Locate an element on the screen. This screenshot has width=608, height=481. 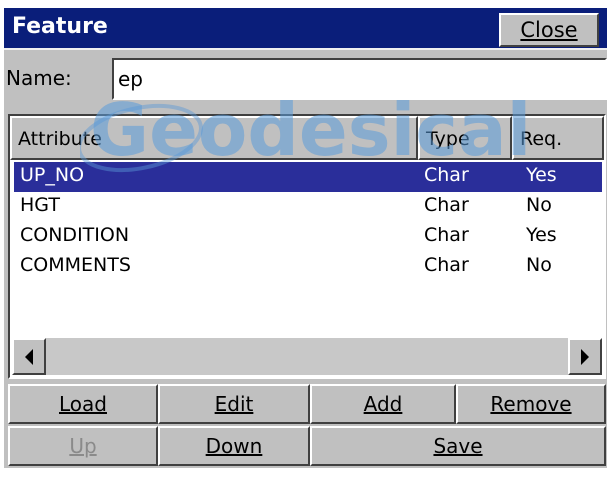
load-button: Load is located at coordinates (83, 404).